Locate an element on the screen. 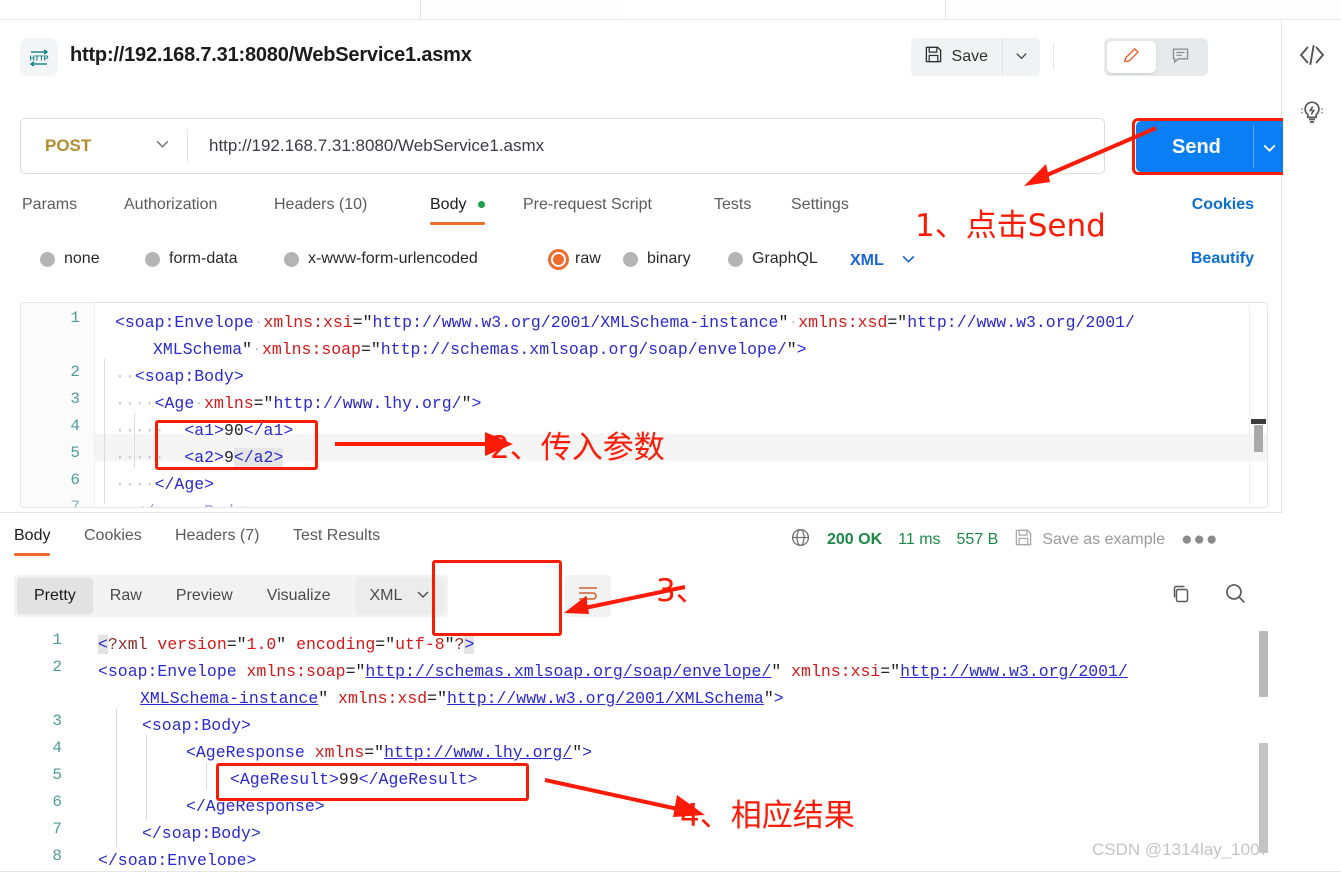 The width and height of the screenshot is (1341, 872). word-wrap-icon is located at coordinates (588, 596).